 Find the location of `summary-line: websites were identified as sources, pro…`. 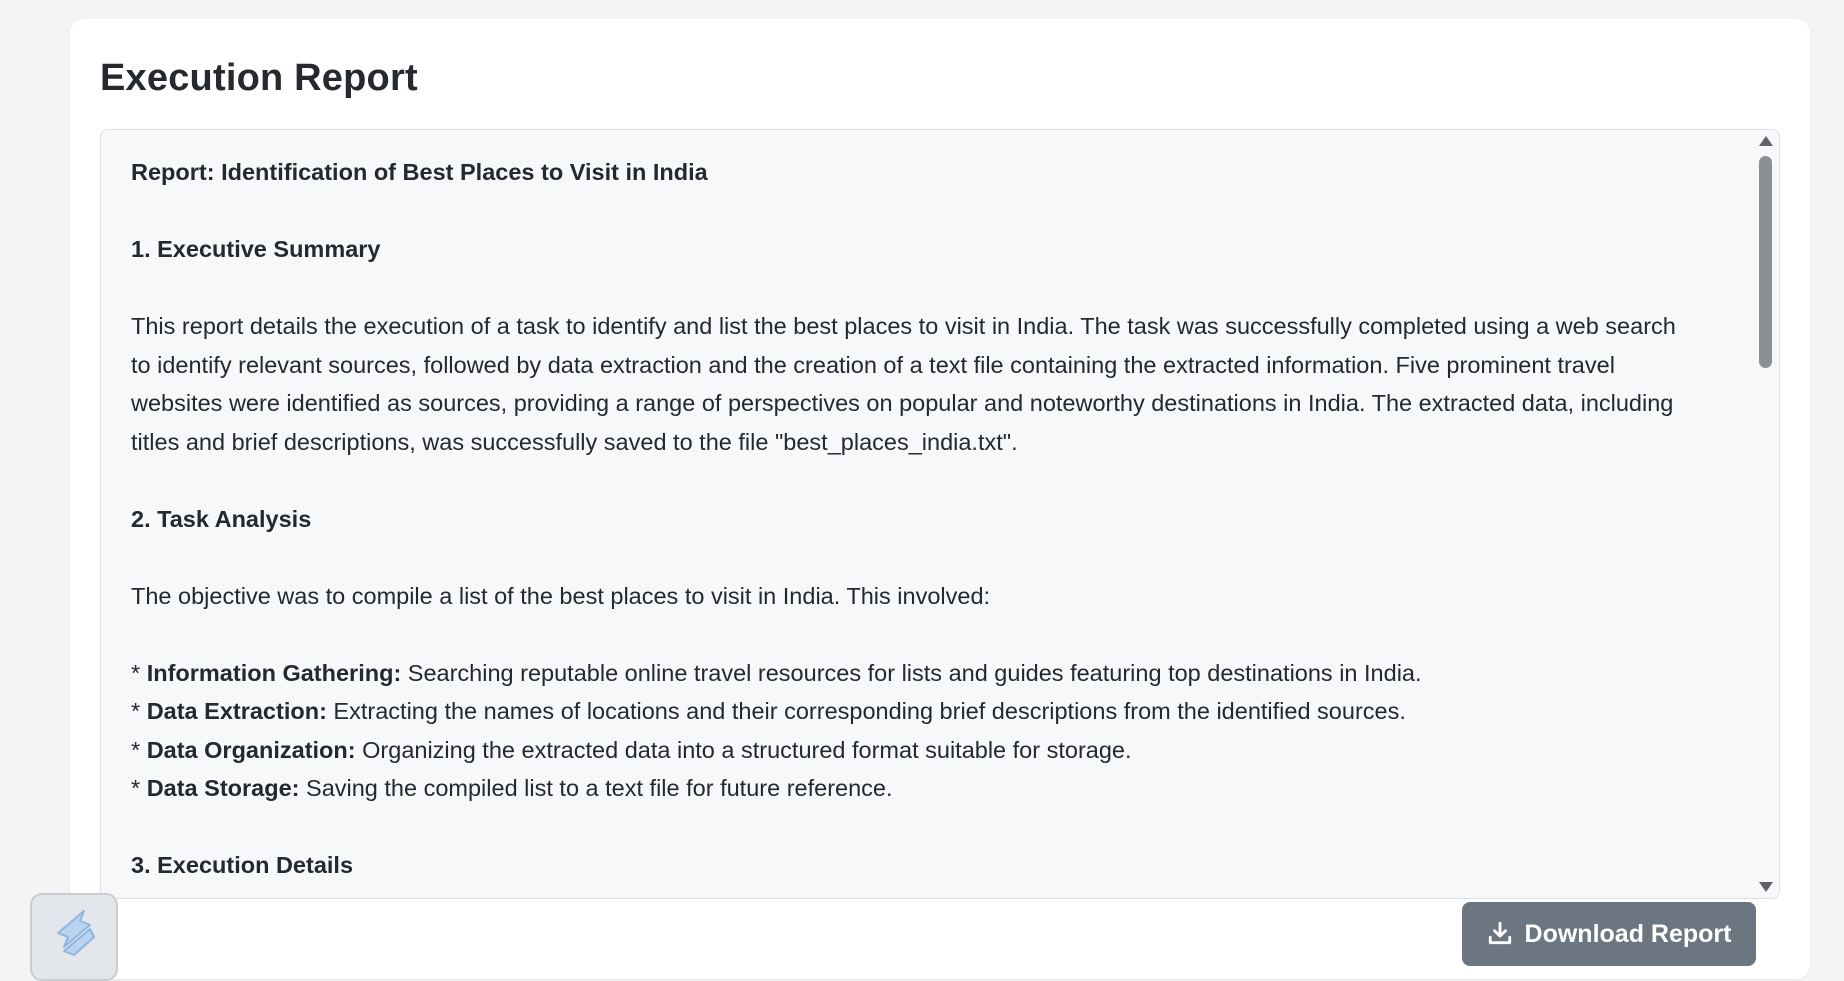

summary-line: websites were identified as sources, pro… is located at coordinates (902, 403).